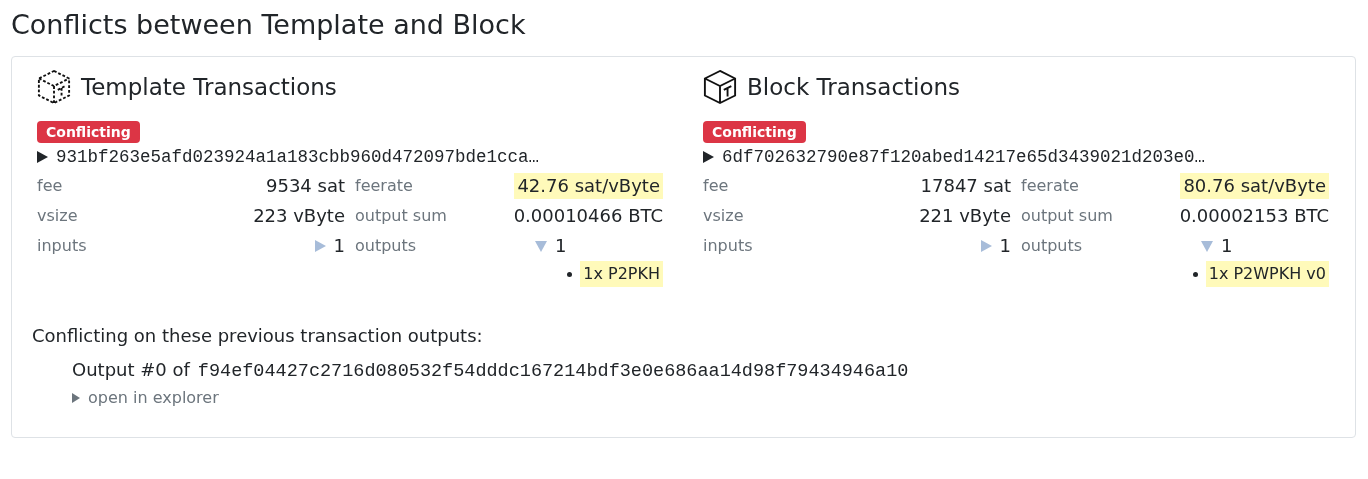 The height and width of the screenshot is (479, 1368). What do you see at coordinates (1254, 216) in the screenshot?
I see `field-value: 0.00002153 BTC` at bounding box center [1254, 216].